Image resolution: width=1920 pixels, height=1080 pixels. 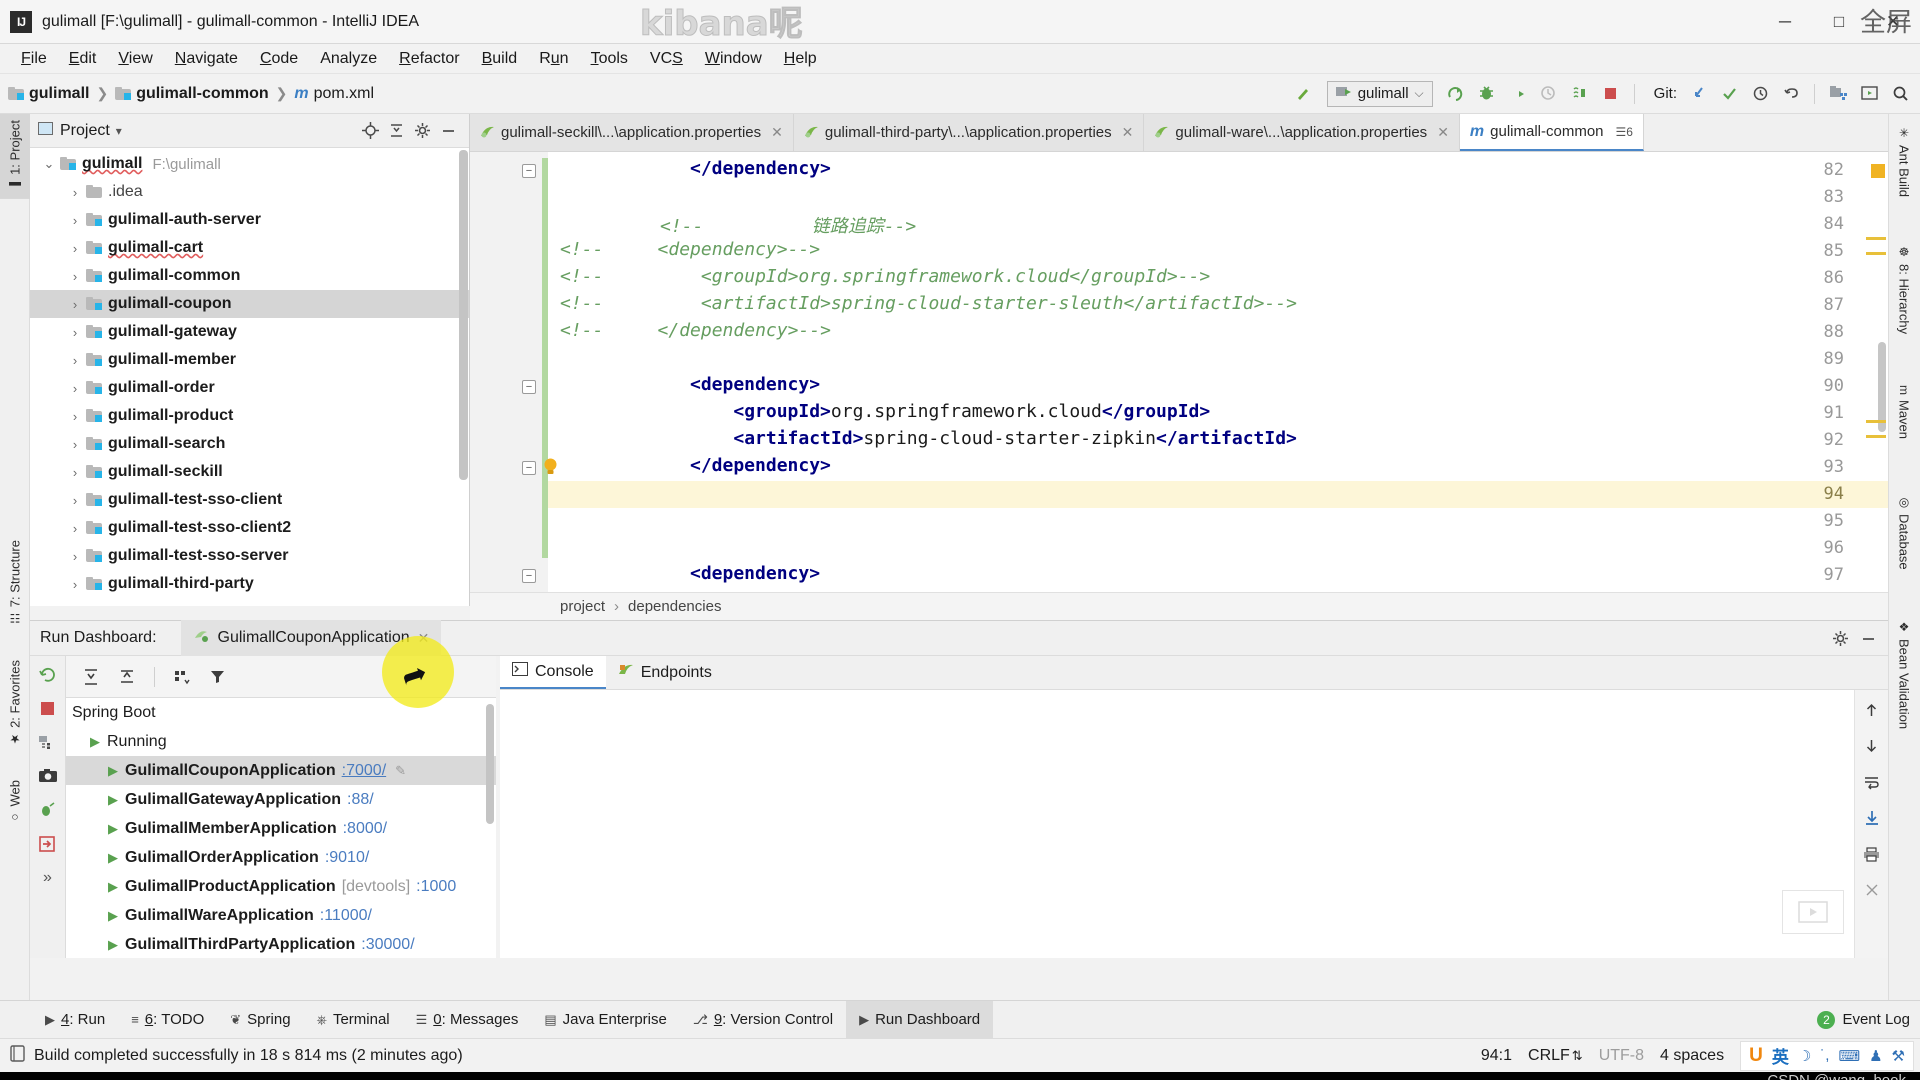 I want to click on intention-bulb-icon, so click(x=550, y=469).